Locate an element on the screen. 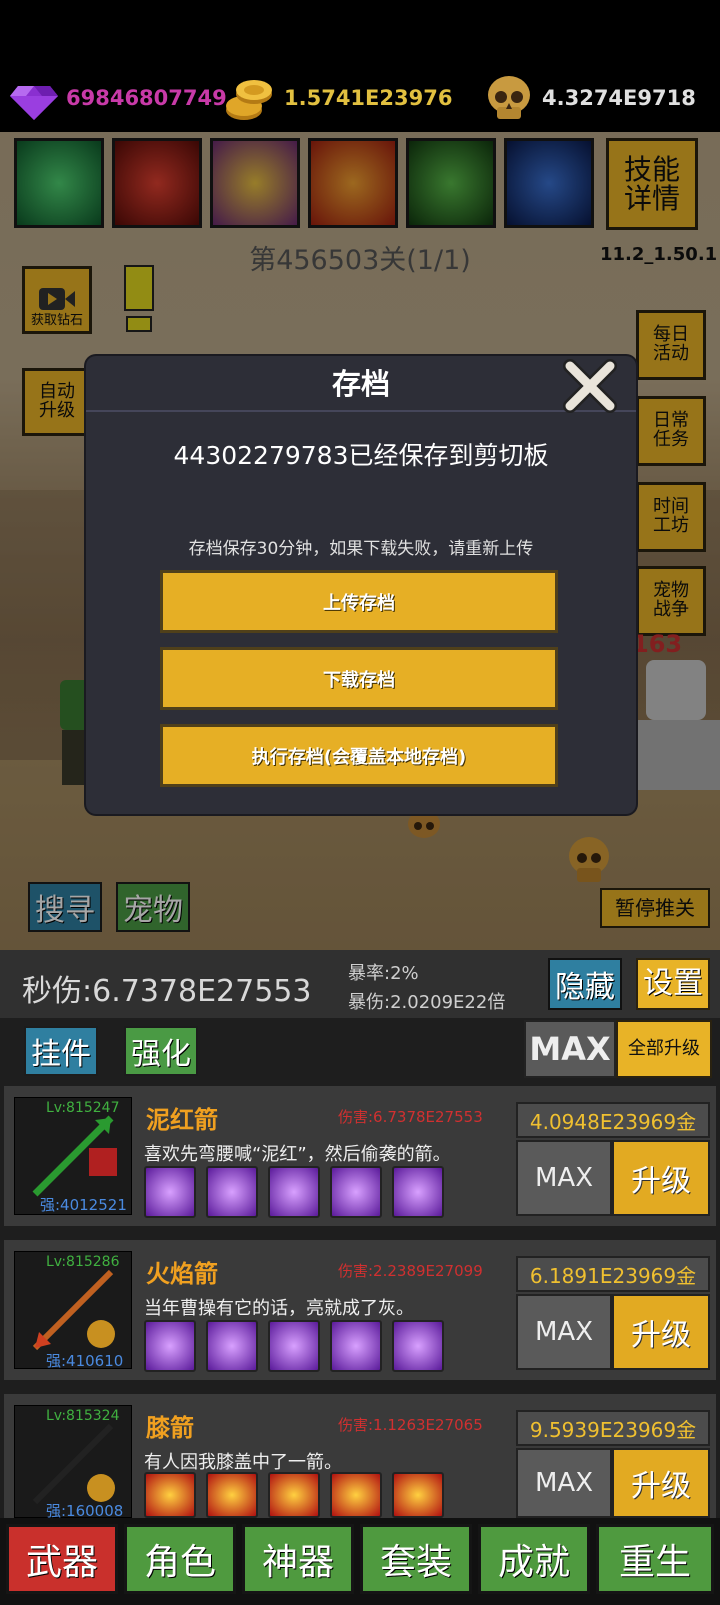  tab-achievements: 成就 is located at coordinates (534, 1559).